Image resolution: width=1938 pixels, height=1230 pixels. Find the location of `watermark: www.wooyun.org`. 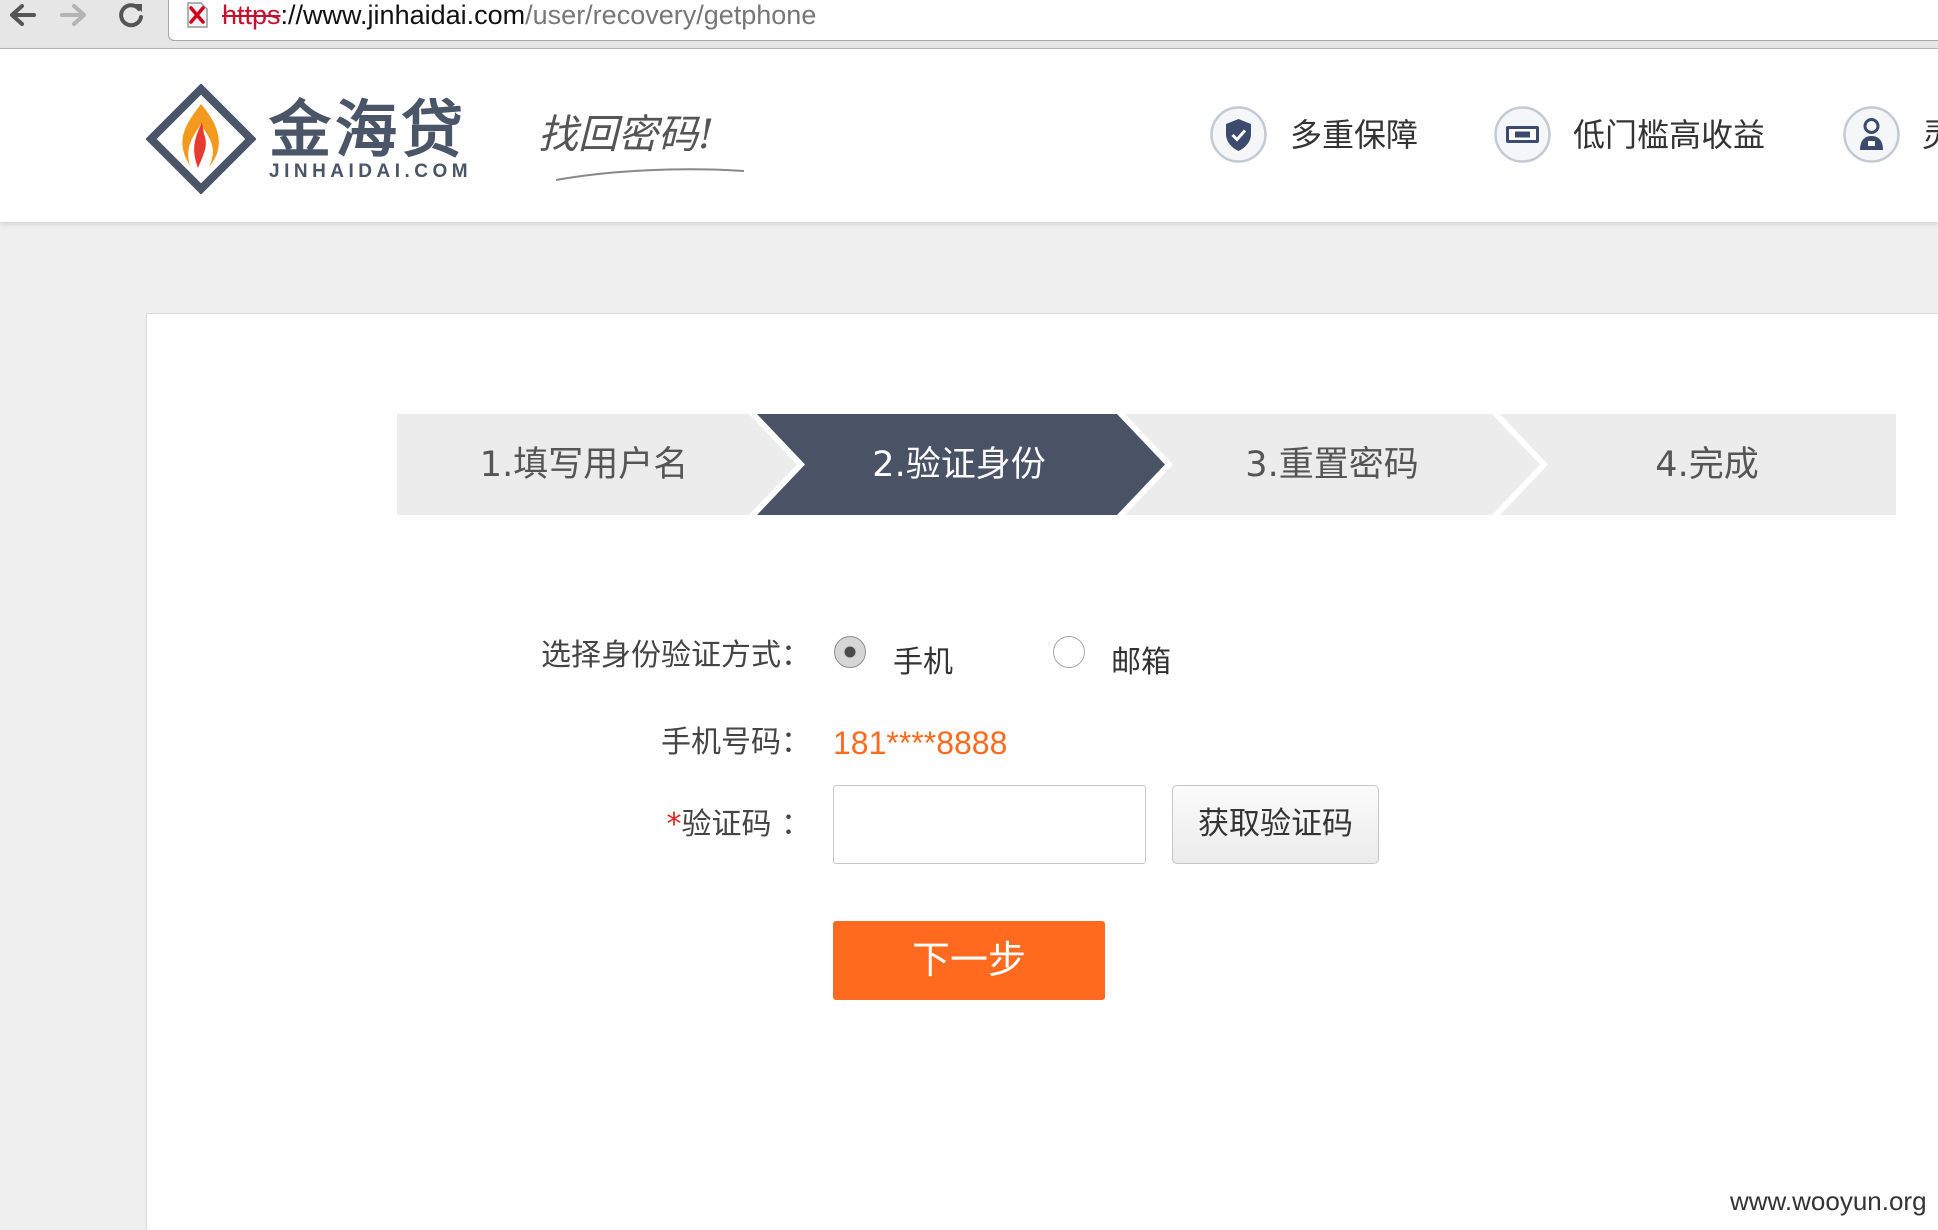

watermark: www.wooyun.org is located at coordinates (1828, 1201).